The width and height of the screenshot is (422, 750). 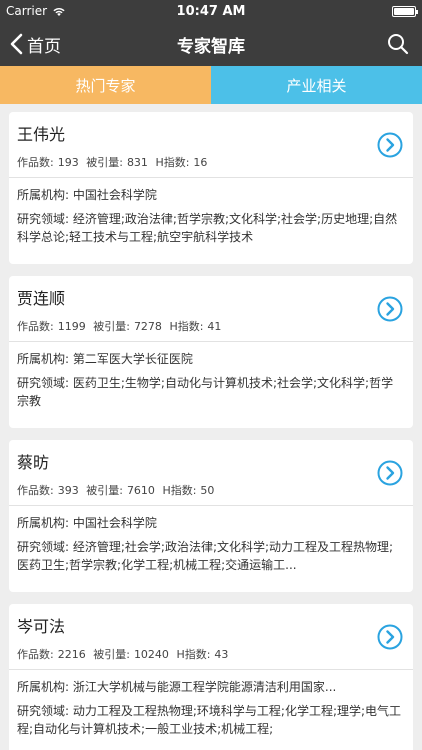 What do you see at coordinates (41, 134) in the screenshot?
I see `expert-name: 王伟光` at bounding box center [41, 134].